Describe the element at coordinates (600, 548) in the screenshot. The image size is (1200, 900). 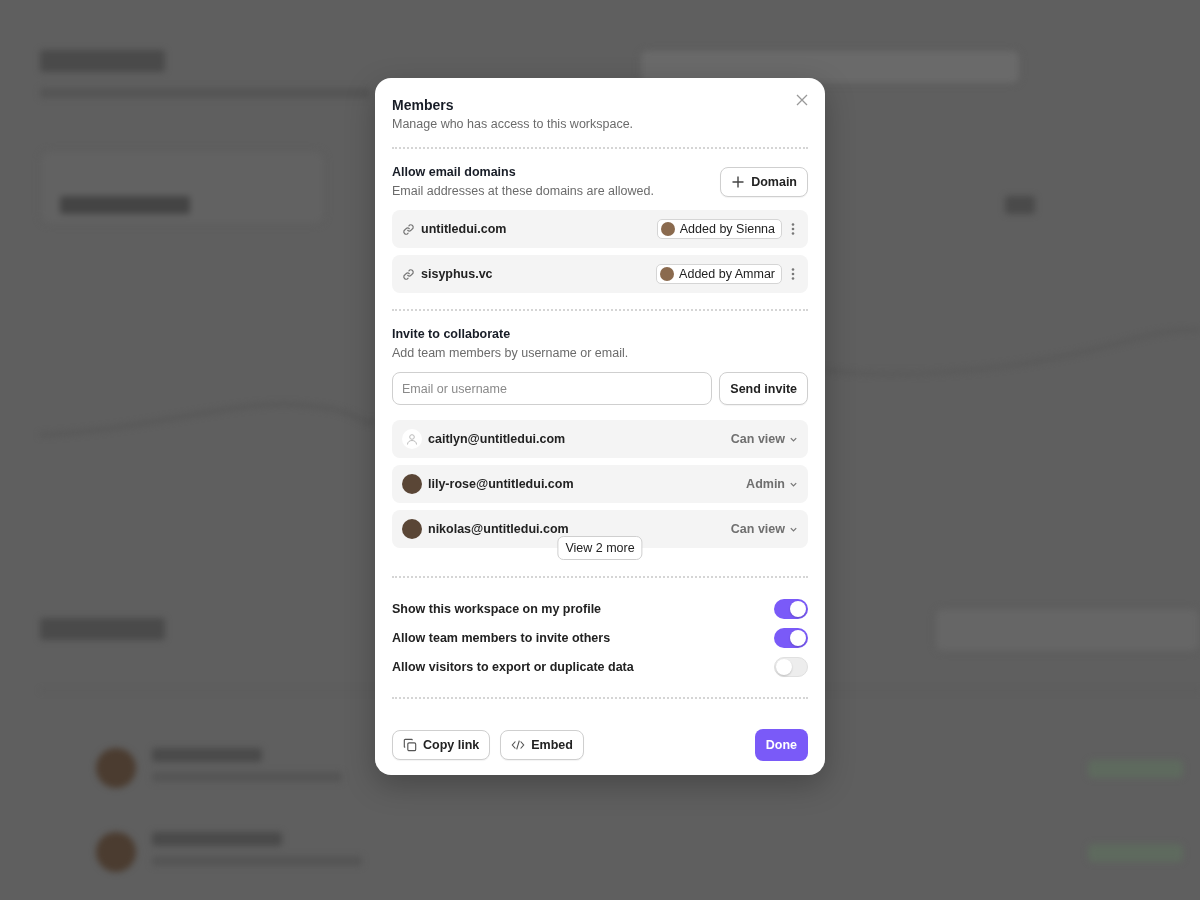
I see `view-more-button: View 2 more` at that location.